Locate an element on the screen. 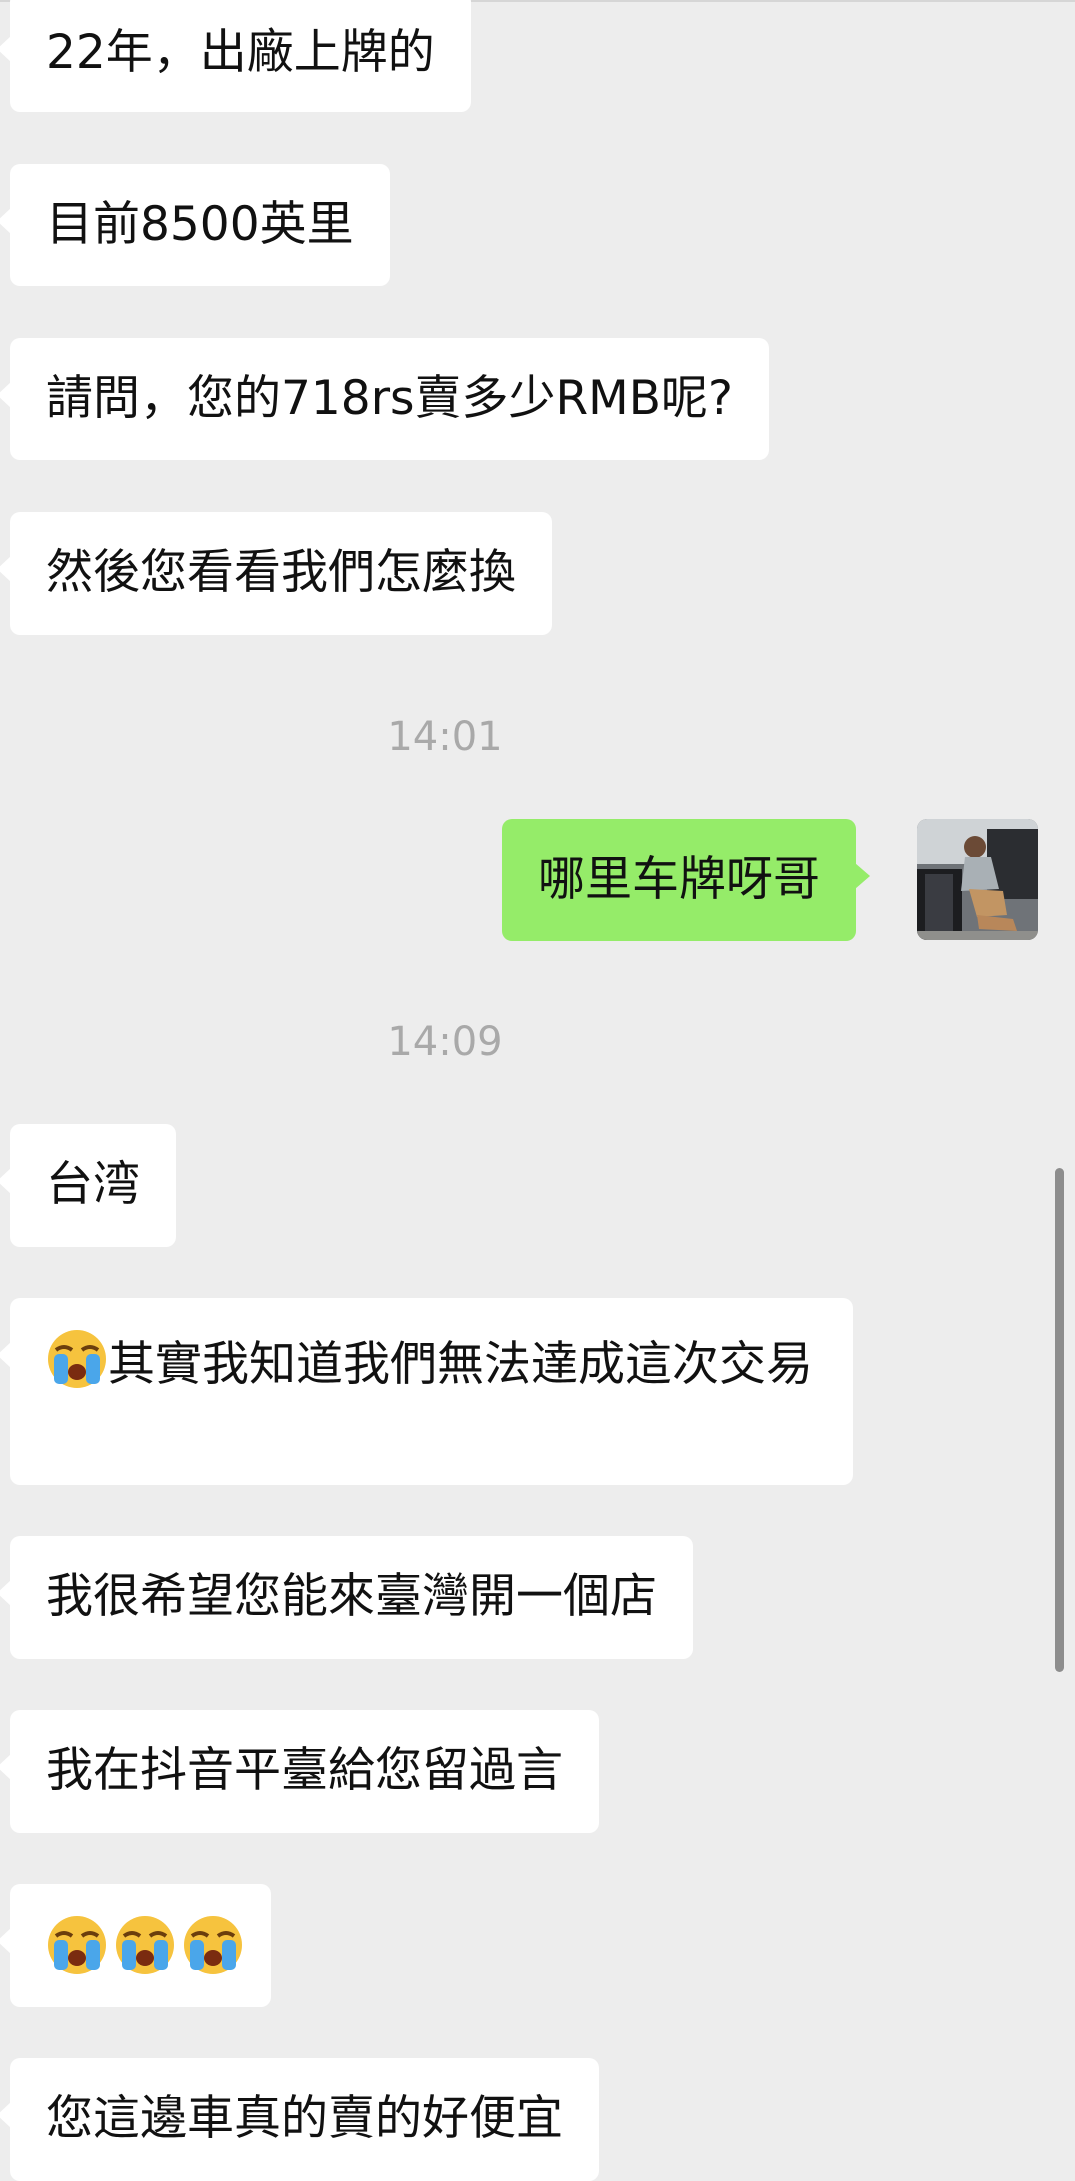 The width and height of the screenshot is (1075, 2181). message-bubble-received: 22年，出廠上牌的 is located at coordinates (235, 56).